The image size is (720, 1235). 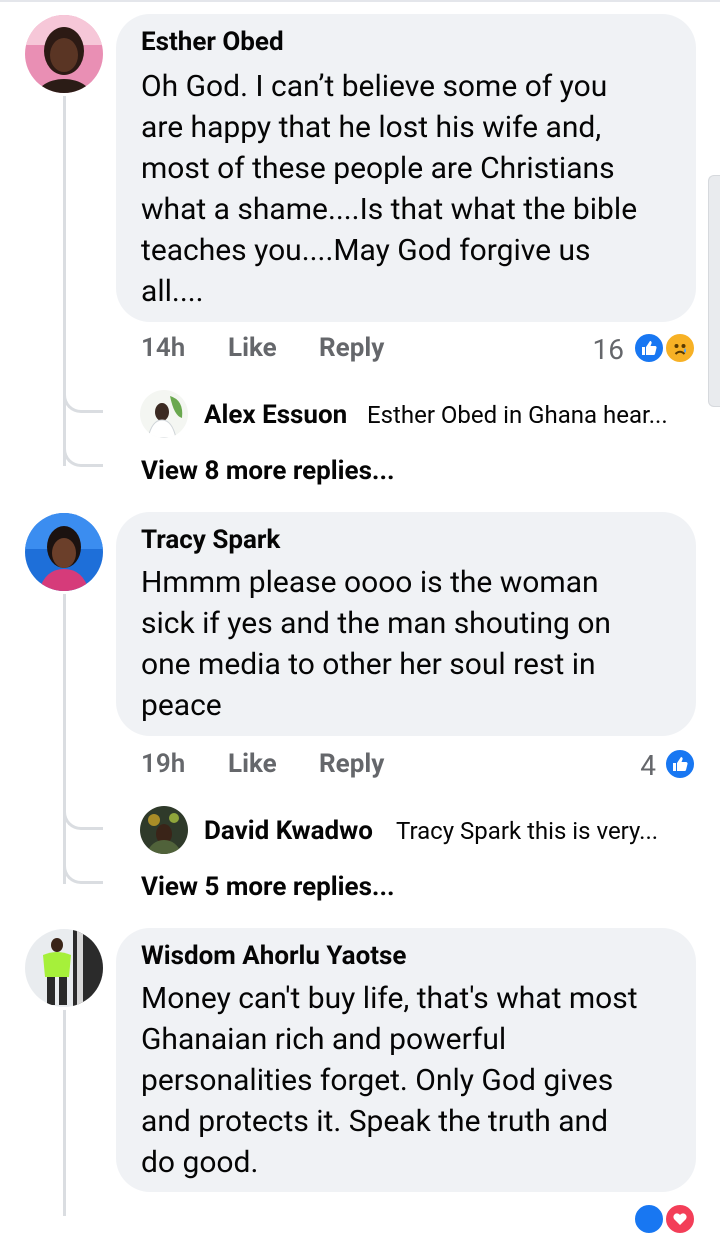 I want to click on comment-text-line: are happy that he lost his wife and,, so click(x=371, y=127).